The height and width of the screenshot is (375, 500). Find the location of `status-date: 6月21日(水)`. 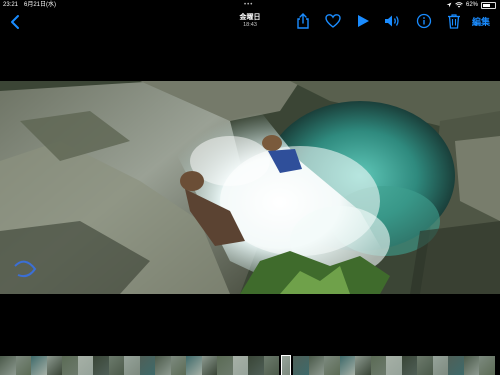

status-date: 6月21日(水) is located at coordinates (40, 5).